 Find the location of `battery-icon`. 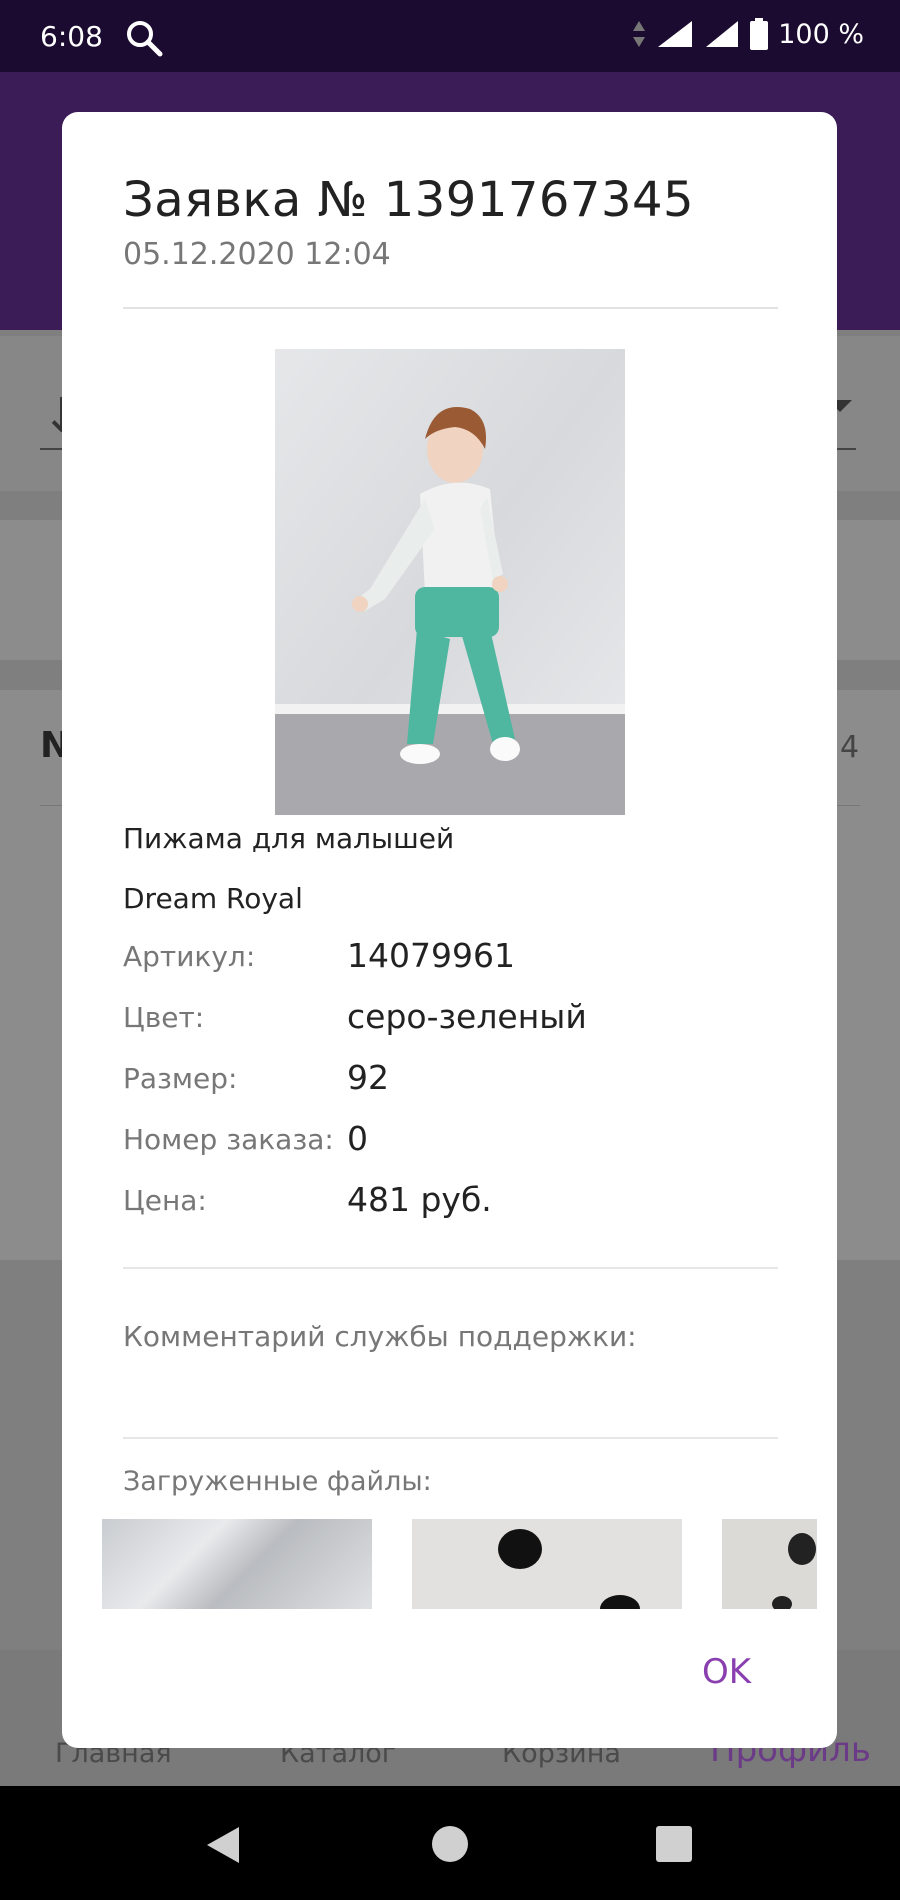

battery-icon is located at coordinates (759, 34).